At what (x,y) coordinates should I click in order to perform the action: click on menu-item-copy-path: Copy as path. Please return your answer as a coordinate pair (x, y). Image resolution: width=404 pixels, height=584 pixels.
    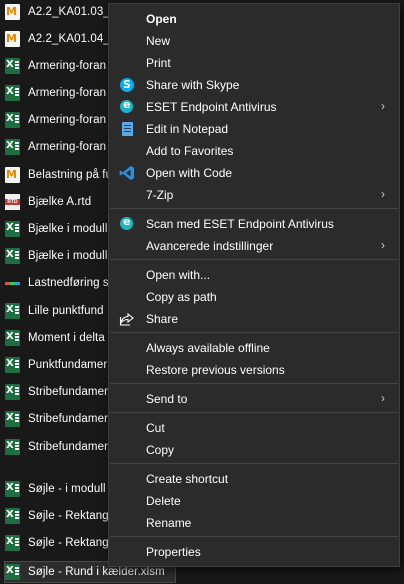
    Looking at the image, I should click on (254, 297).